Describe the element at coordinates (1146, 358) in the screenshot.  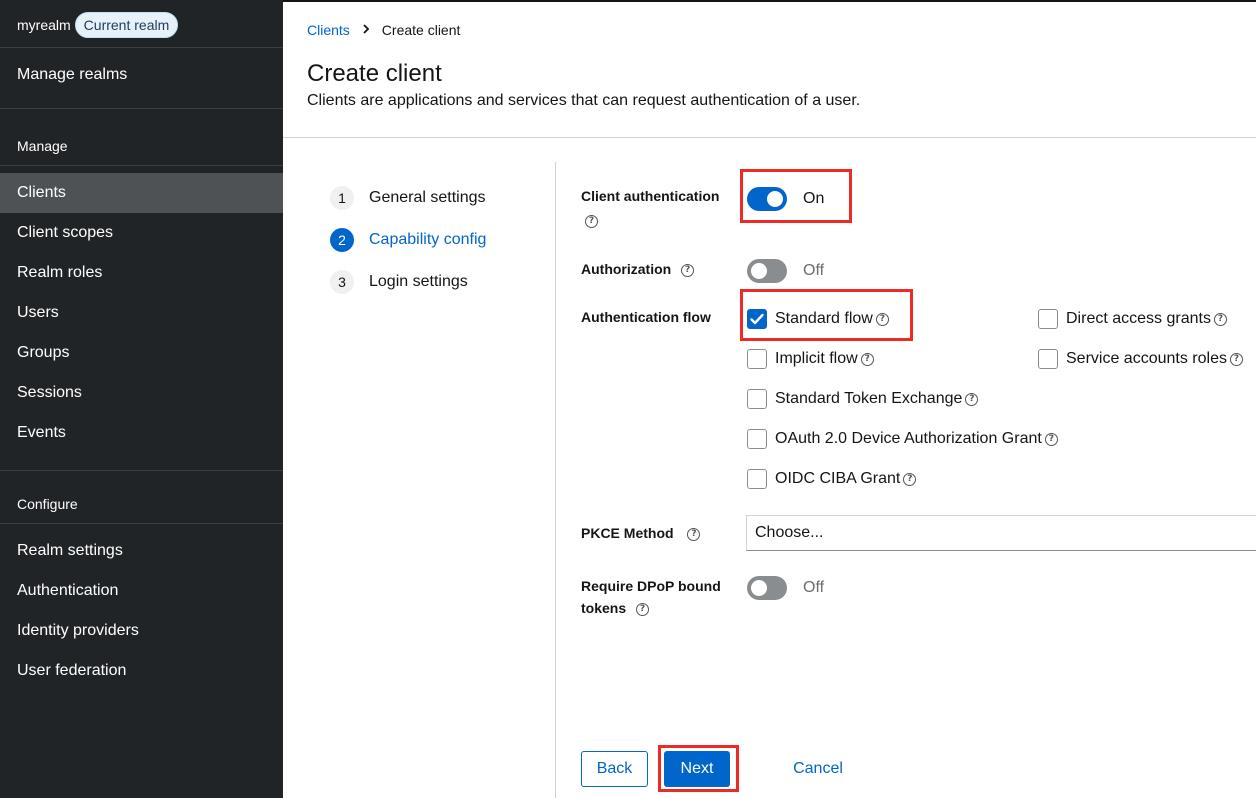
I see `service-accounts-roles-label: Service accounts roles` at that location.